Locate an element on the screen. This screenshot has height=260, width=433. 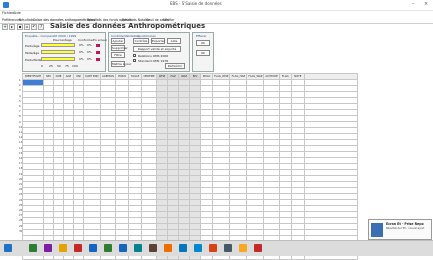
chrome-icon is located at coordinates (78, 248).